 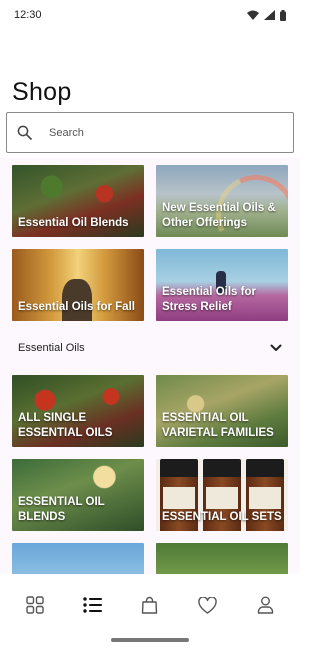 What do you see at coordinates (222, 411) in the screenshot?
I see `tile-essential-oil-varietal-families: ESSENTIAL OIL VARIETAL FAMILIES` at bounding box center [222, 411].